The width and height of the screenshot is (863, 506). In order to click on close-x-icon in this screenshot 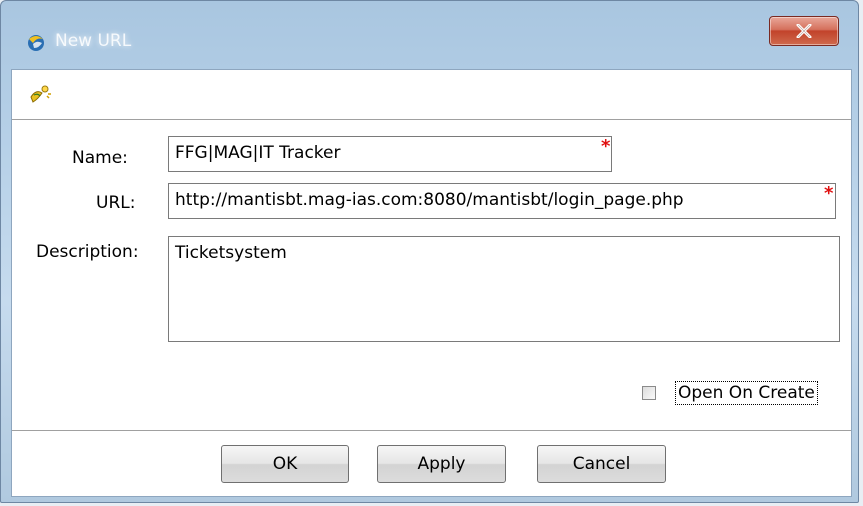, I will do `click(804, 31)`.